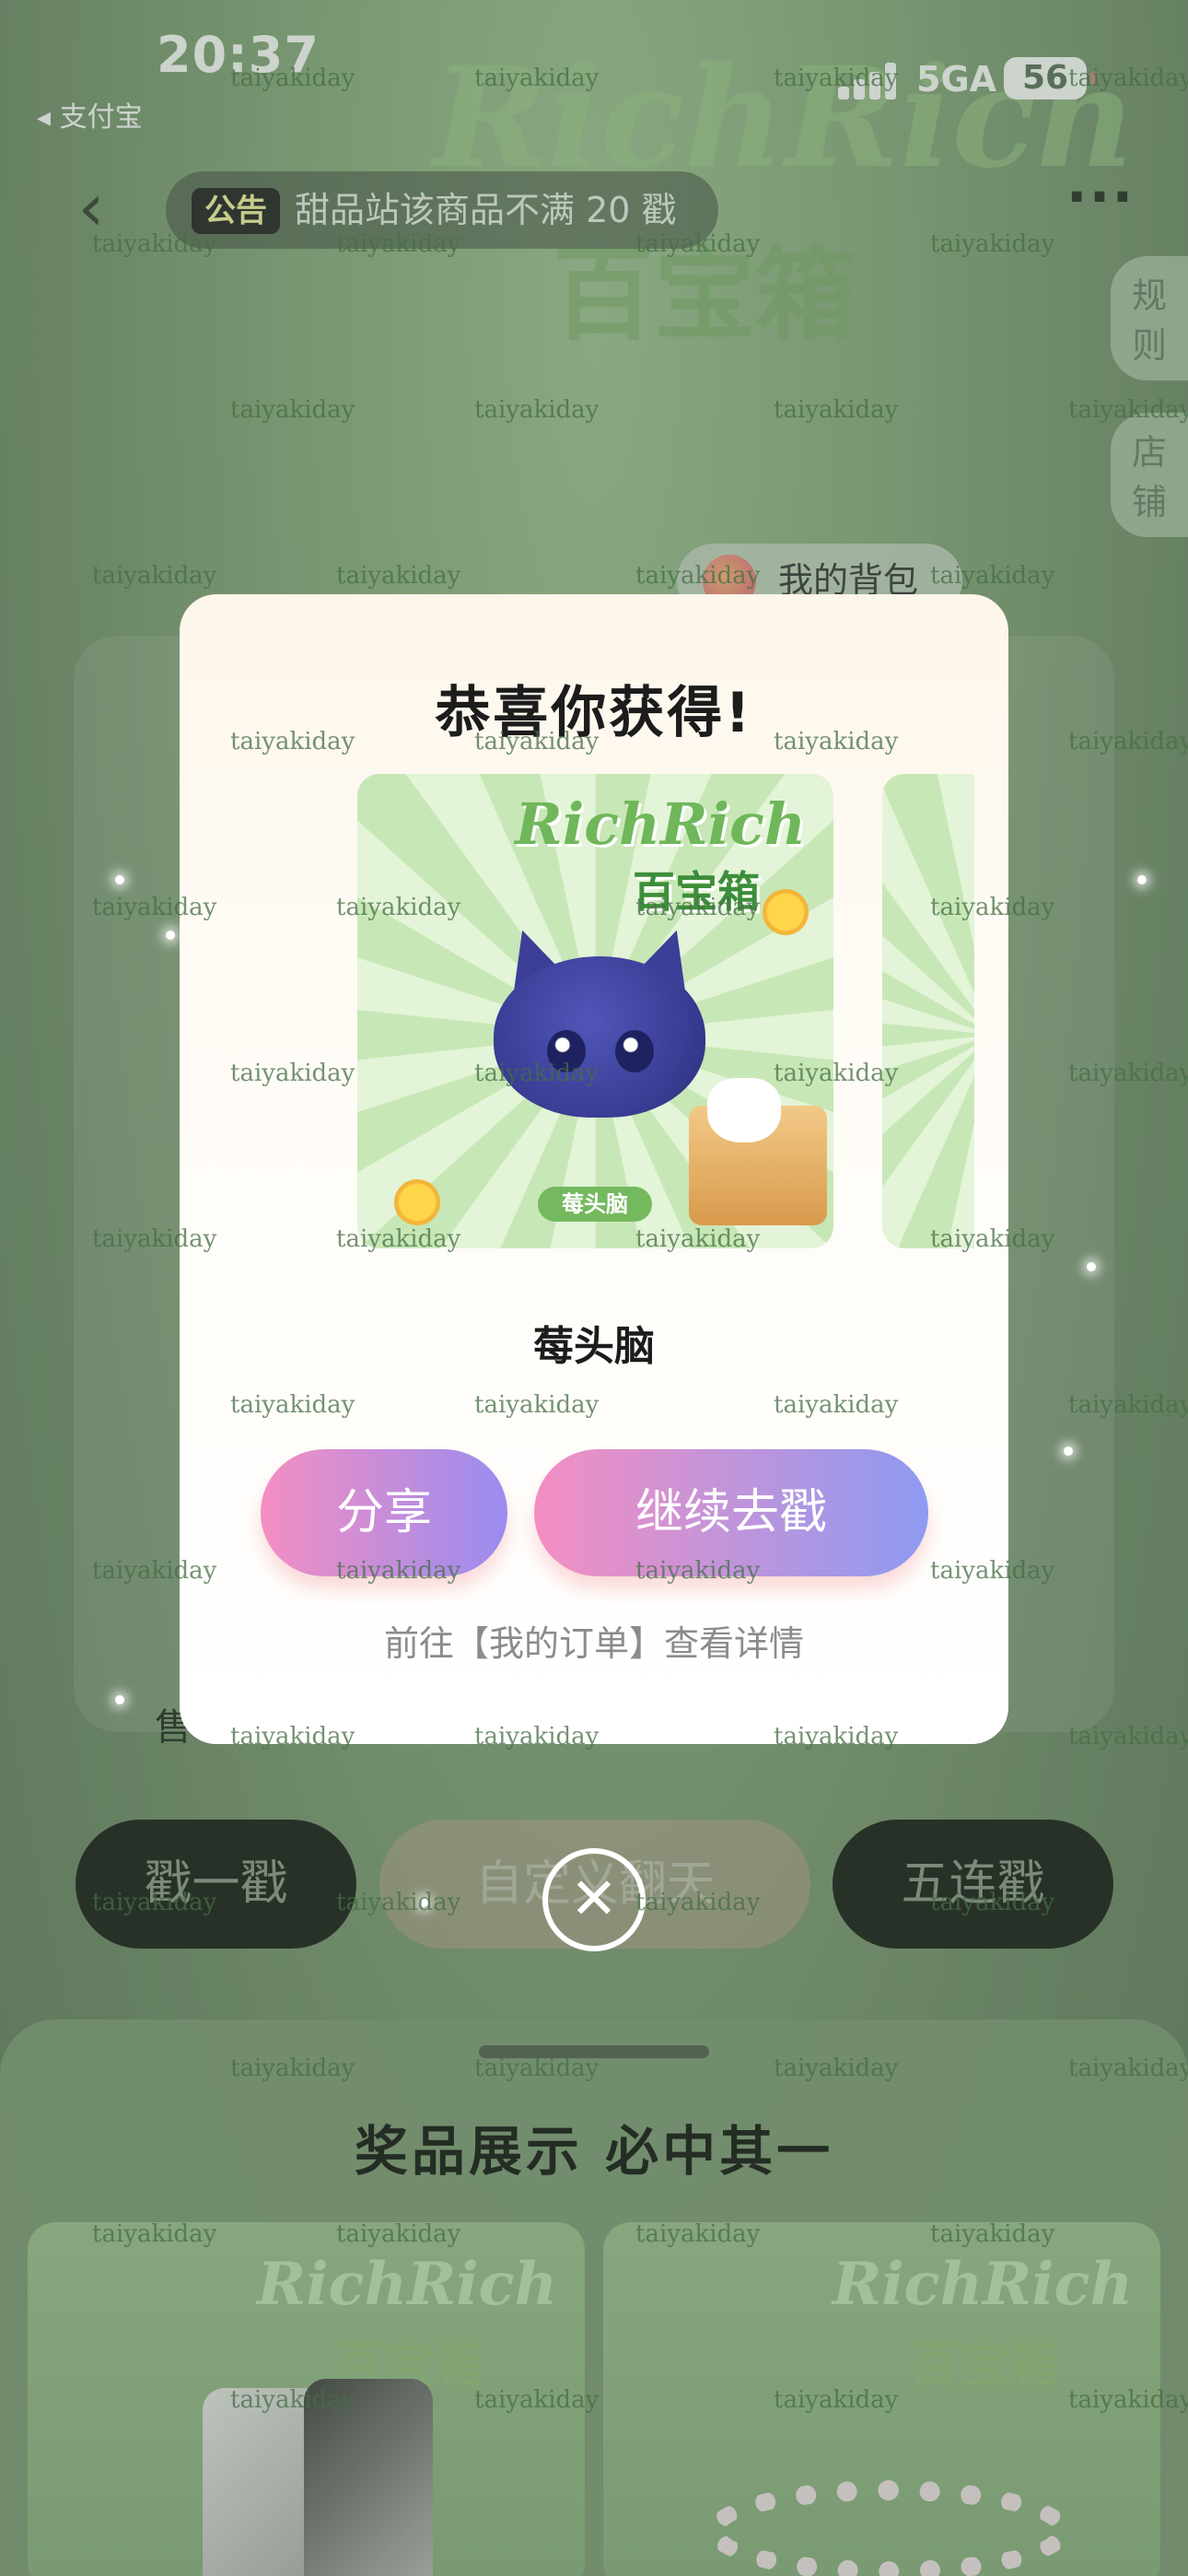  Describe the element at coordinates (595, 1204) in the screenshot. I see `prize-tag: 莓头脑` at that location.